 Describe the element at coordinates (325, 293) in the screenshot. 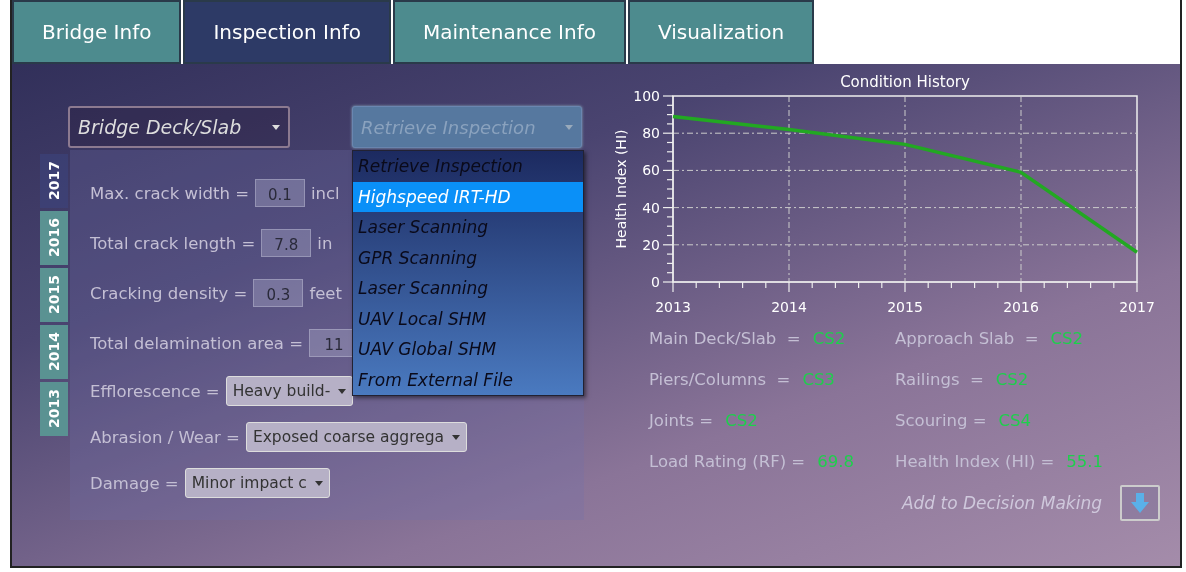

I see `unit-label: feet` at that location.